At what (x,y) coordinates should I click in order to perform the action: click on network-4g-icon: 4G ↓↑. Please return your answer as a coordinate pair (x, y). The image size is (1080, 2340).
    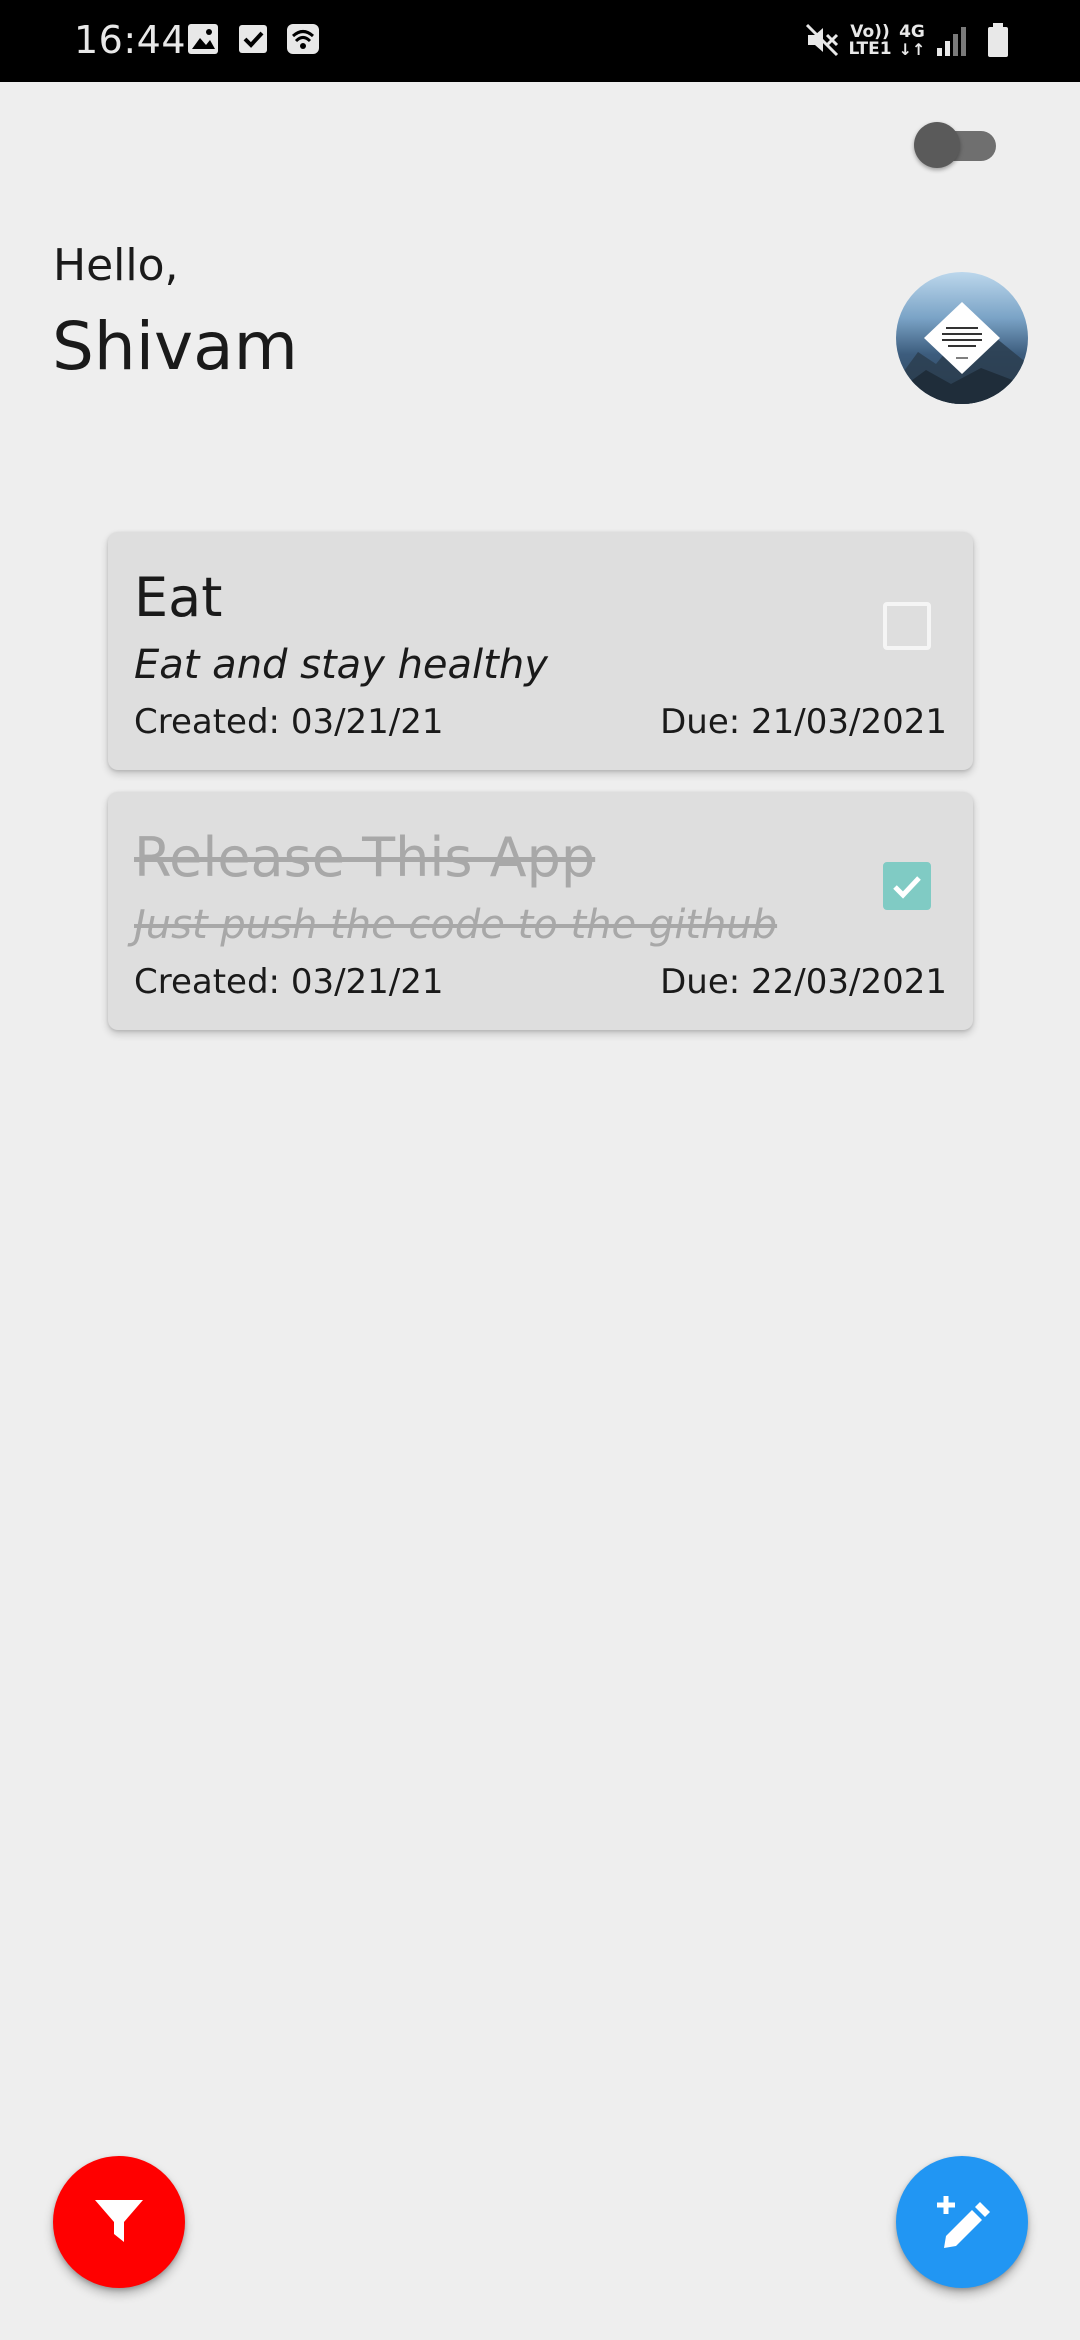
    Looking at the image, I should click on (912, 40).